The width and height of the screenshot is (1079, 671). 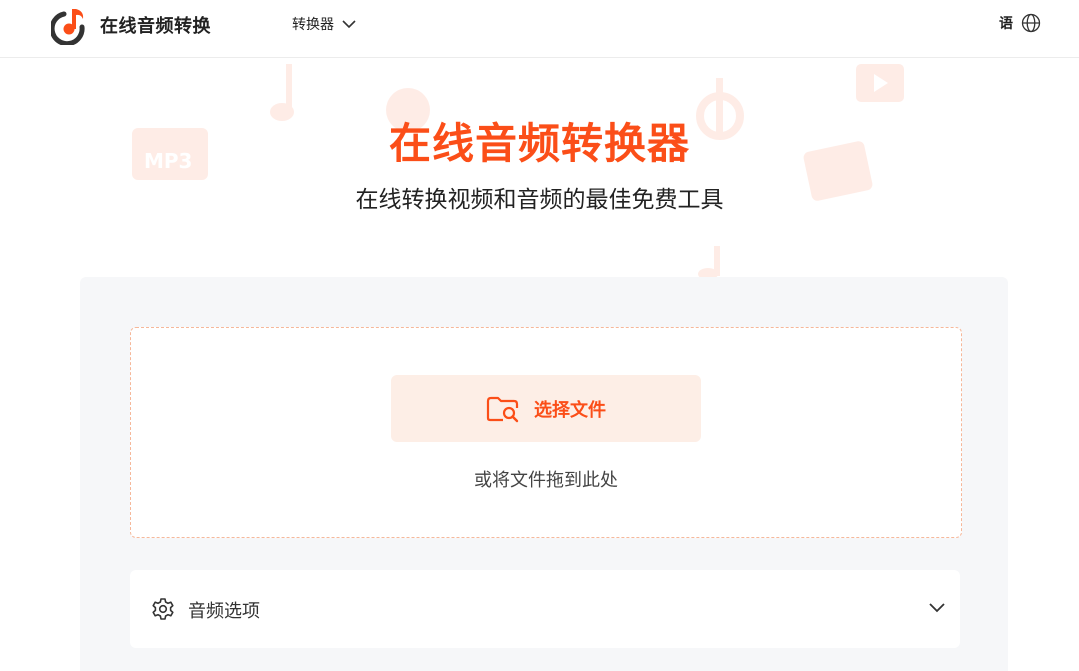 What do you see at coordinates (880, 83) in the screenshot?
I see `video-play-icon` at bounding box center [880, 83].